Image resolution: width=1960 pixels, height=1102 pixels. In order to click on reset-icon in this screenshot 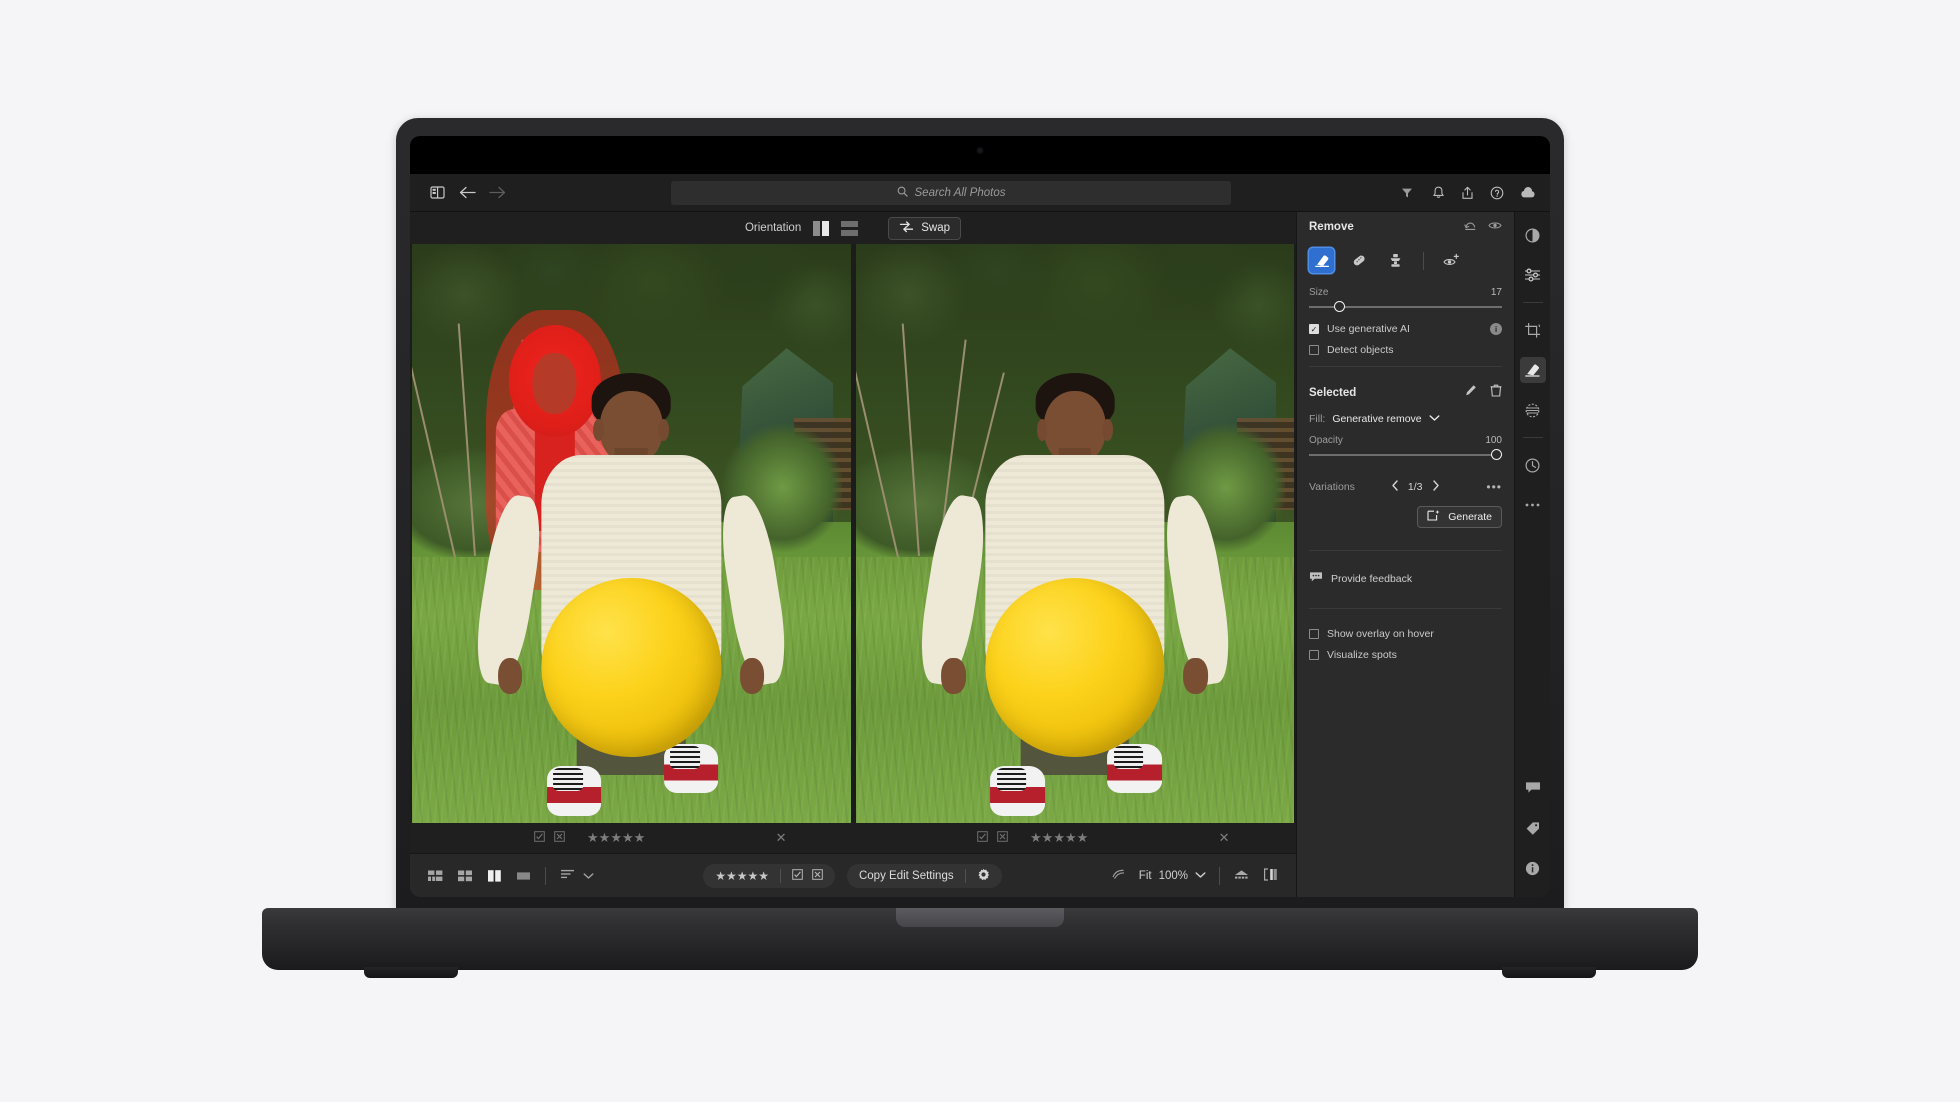, I will do `click(1470, 227)`.